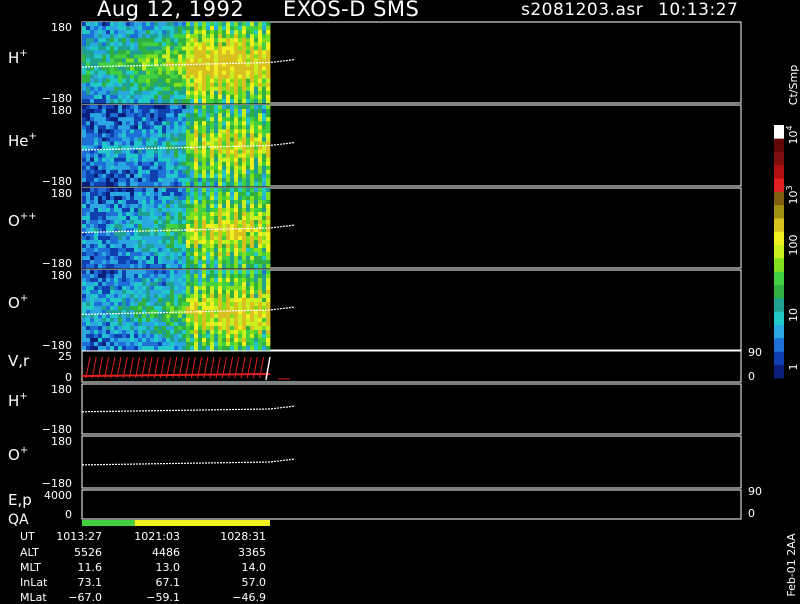 The image size is (800, 604). Describe the element at coordinates (68, 514) in the screenshot. I see `y-tick-label: 0` at that location.